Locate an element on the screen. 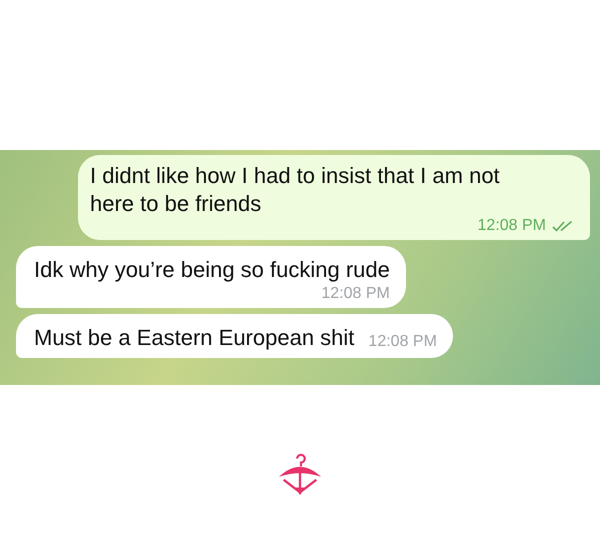 The image size is (600, 535). message-text: Must be a Eastern European shit is located at coordinates (194, 338).